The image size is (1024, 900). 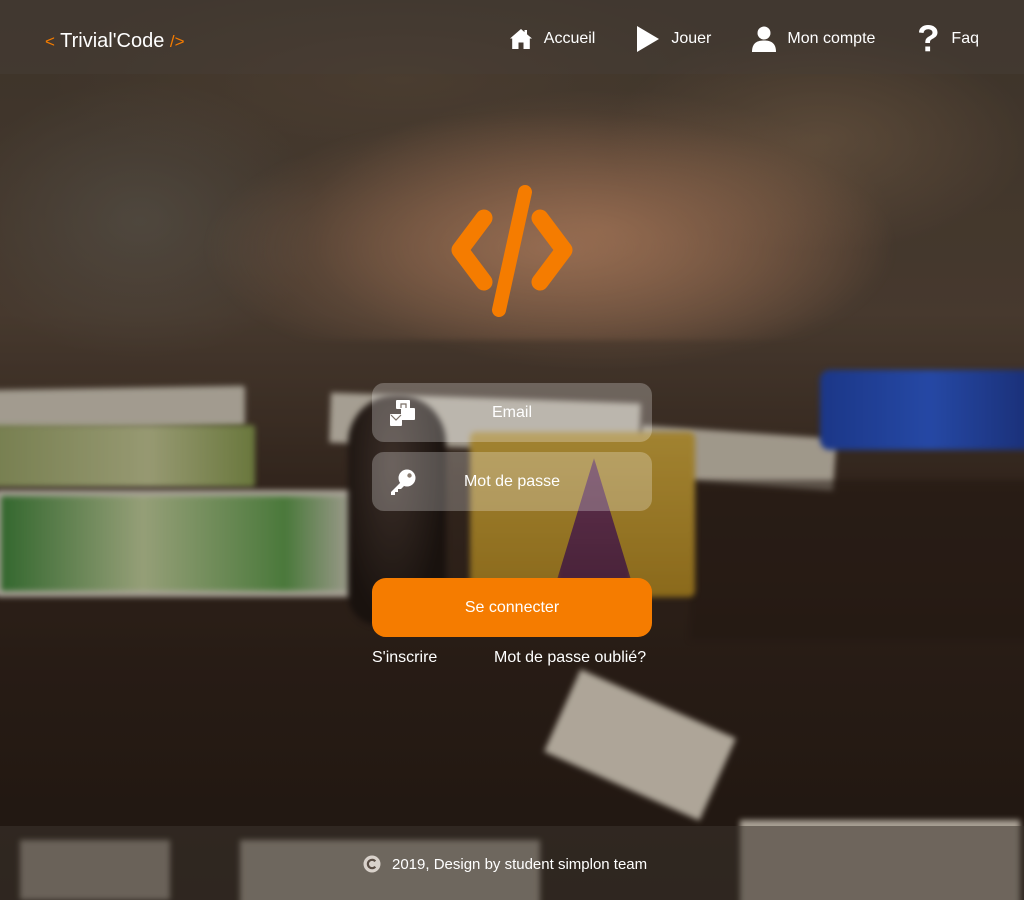 What do you see at coordinates (928, 38) in the screenshot?
I see `question-icon` at bounding box center [928, 38].